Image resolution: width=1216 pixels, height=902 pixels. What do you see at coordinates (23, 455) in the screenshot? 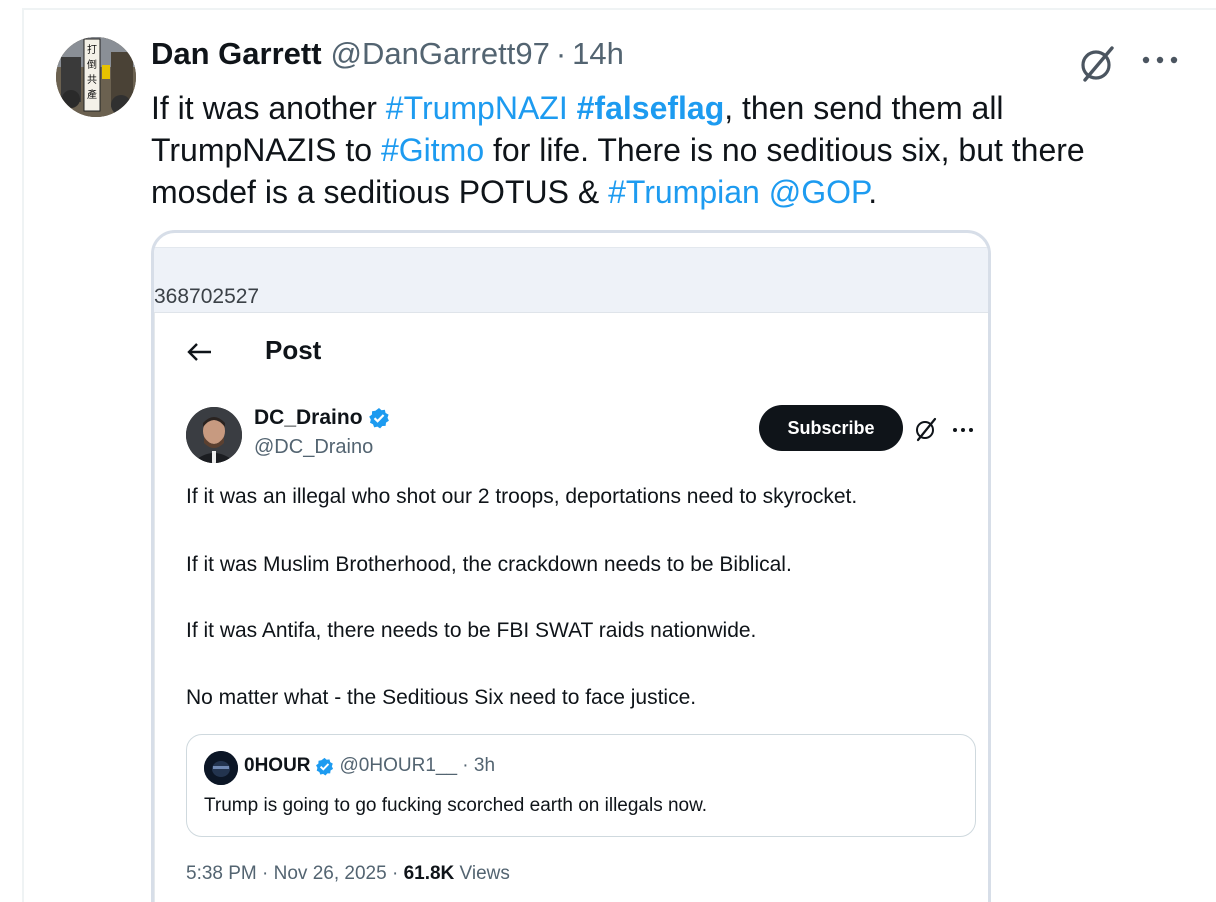
I see `timeline-border` at bounding box center [23, 455].